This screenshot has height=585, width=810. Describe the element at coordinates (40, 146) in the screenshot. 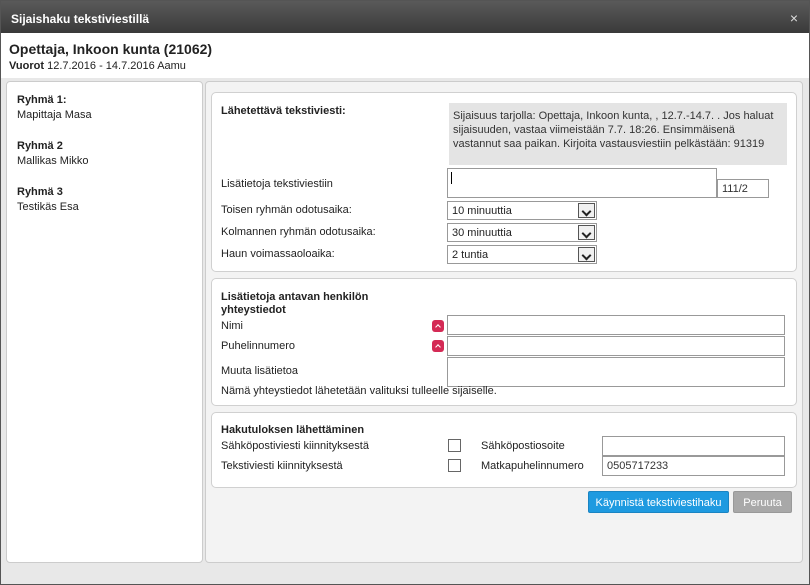

I see `group-title: Ryhmä 2` at that location.